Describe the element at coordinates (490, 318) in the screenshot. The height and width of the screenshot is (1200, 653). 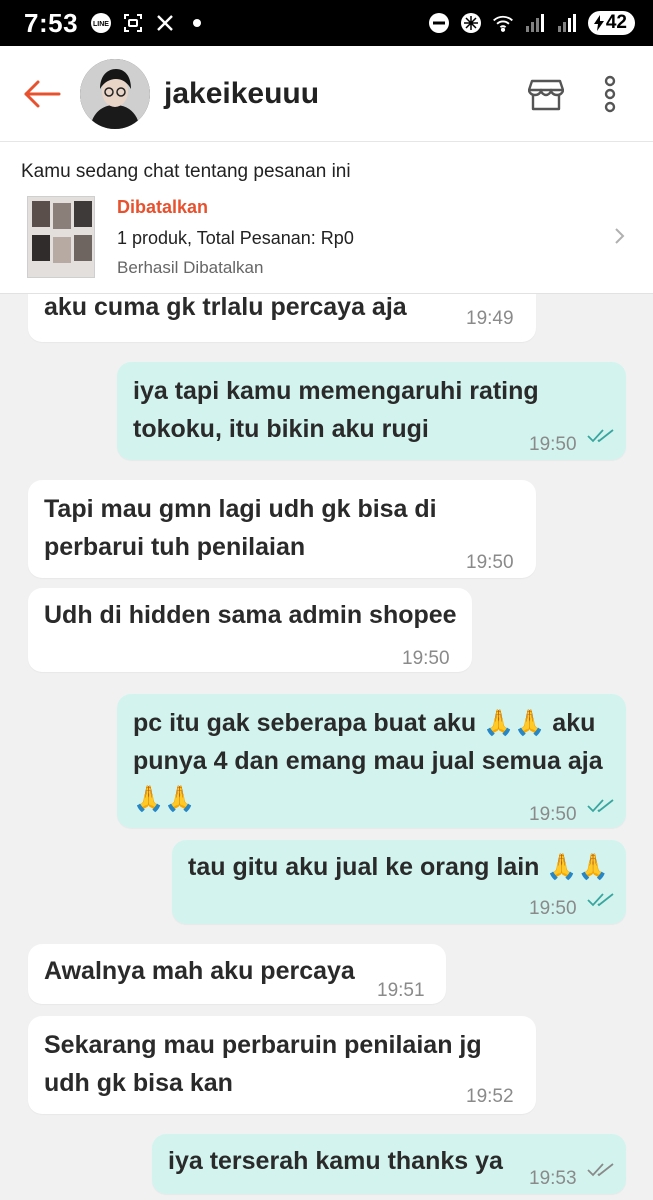
I see `message-time: 19:49` at that location.